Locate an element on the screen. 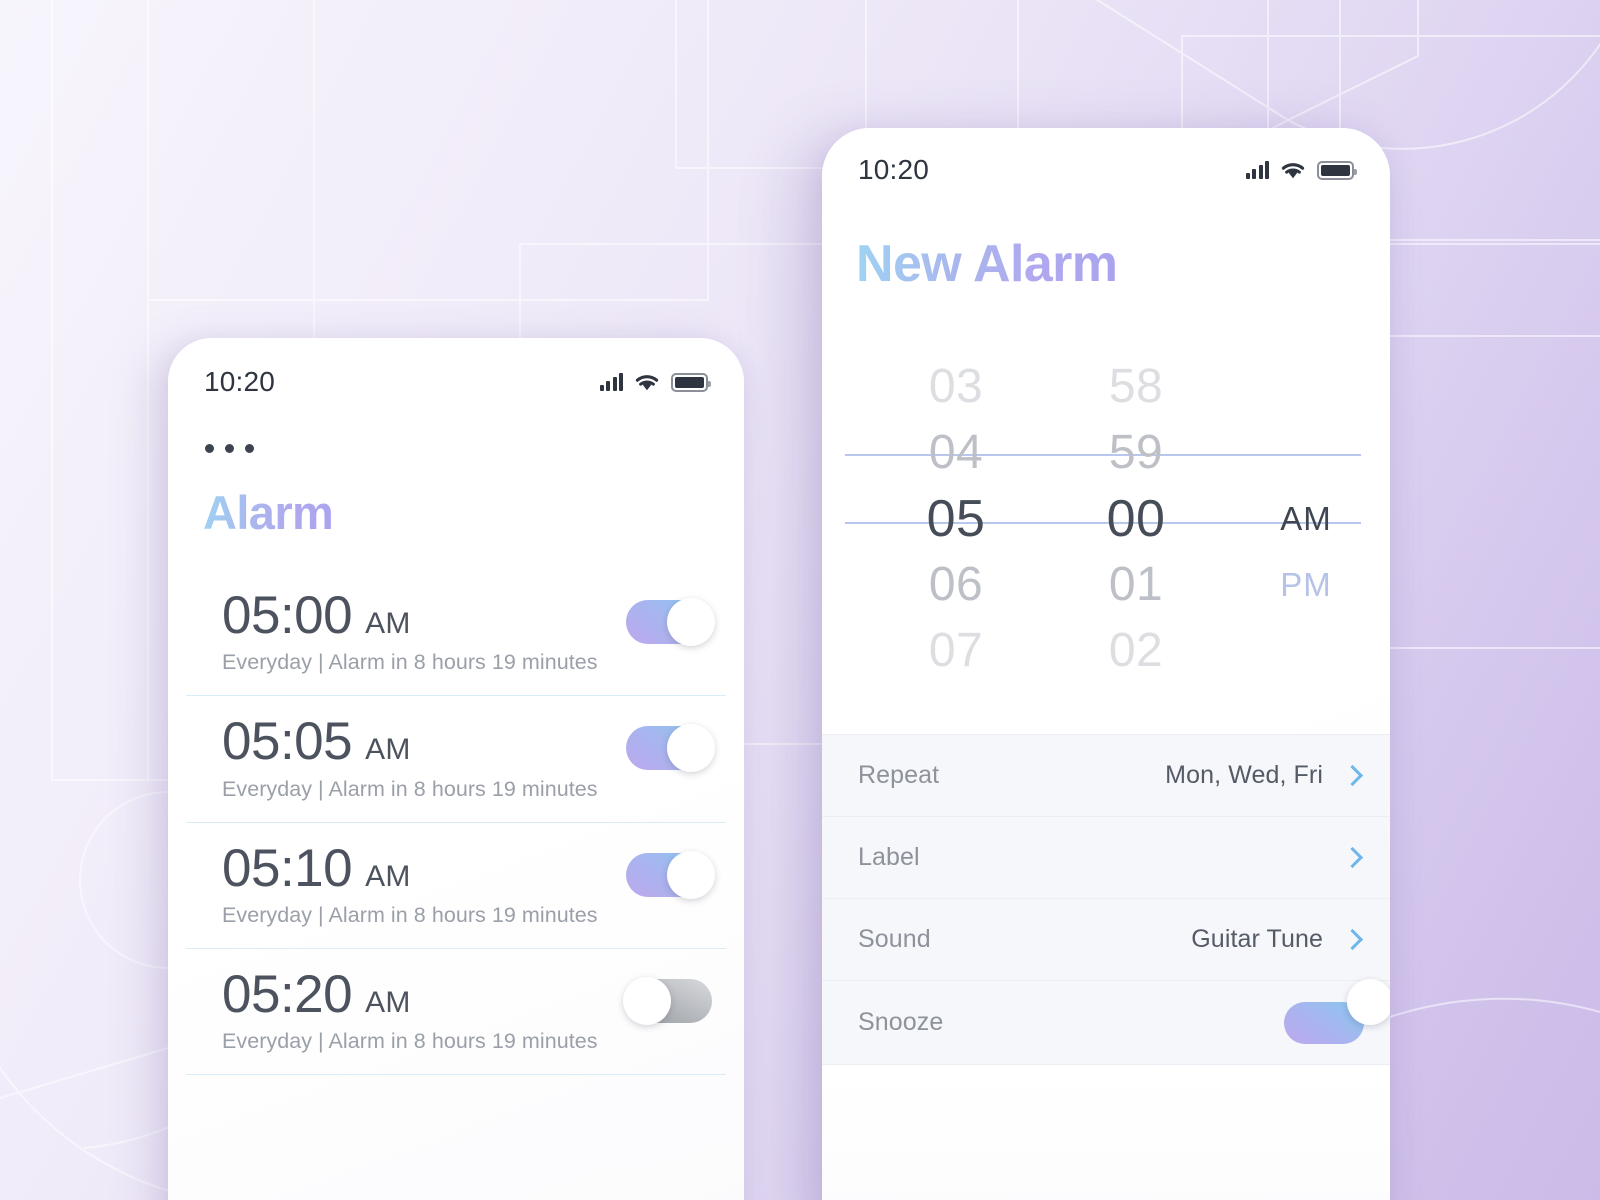 This screenshot has height=1200, width=1600. meridiem-wheel: - - AM PM is located at coordinates (1306, 486).